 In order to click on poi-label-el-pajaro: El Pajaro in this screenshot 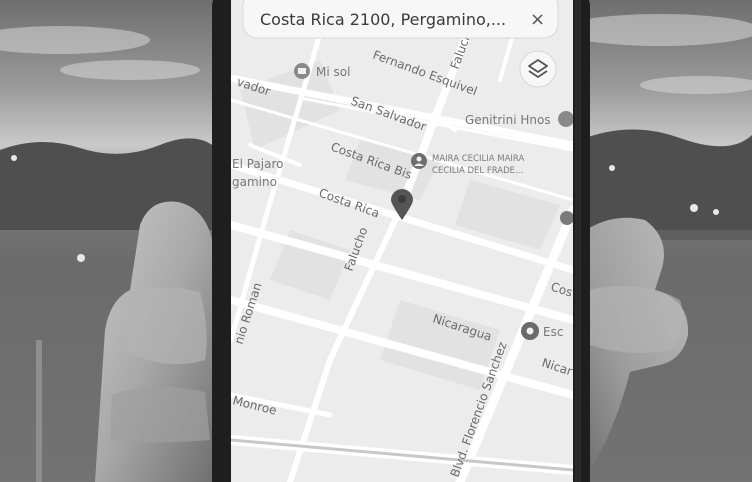, I will do `click(257, 164)`.